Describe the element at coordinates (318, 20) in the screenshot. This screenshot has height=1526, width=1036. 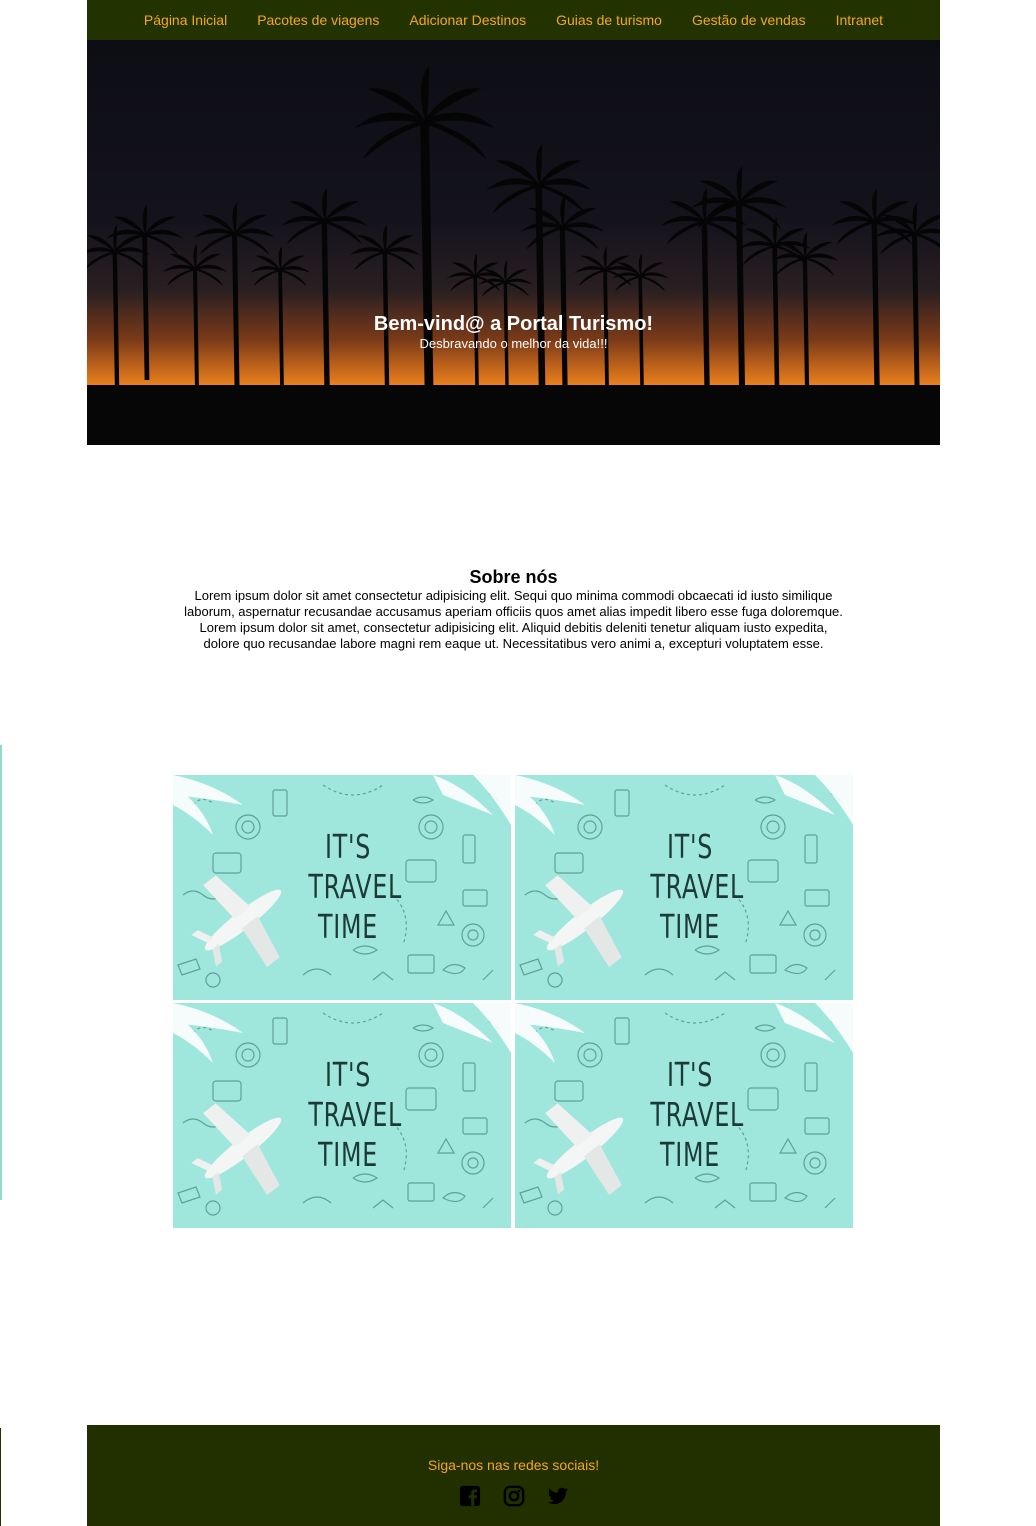
I see `nav-link-pacotes-de-viagens: Pacotes de viagens` at that location.